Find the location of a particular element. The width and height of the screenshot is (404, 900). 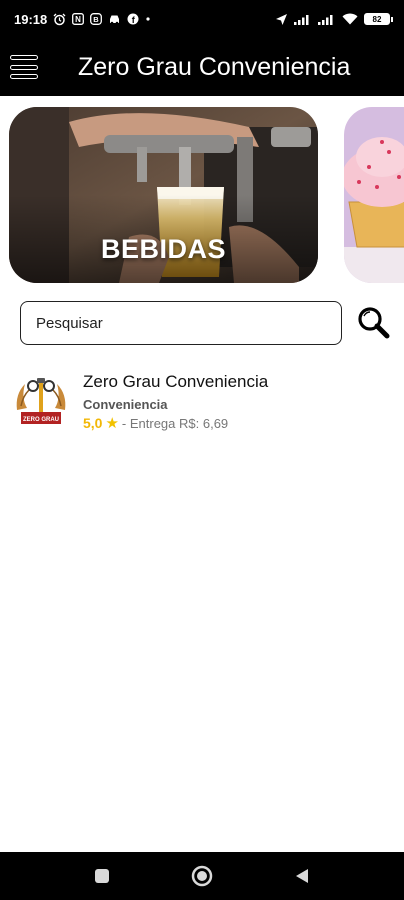

home-icon is located at coordinates (202, 876).